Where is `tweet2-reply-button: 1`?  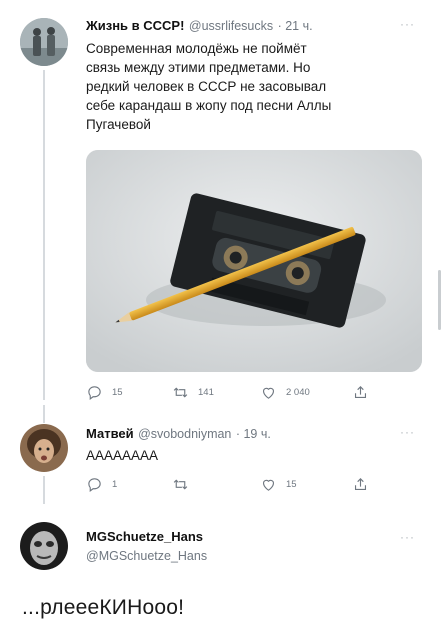 tweet2-reply-button: 1 is located at coordinates (101, 484).